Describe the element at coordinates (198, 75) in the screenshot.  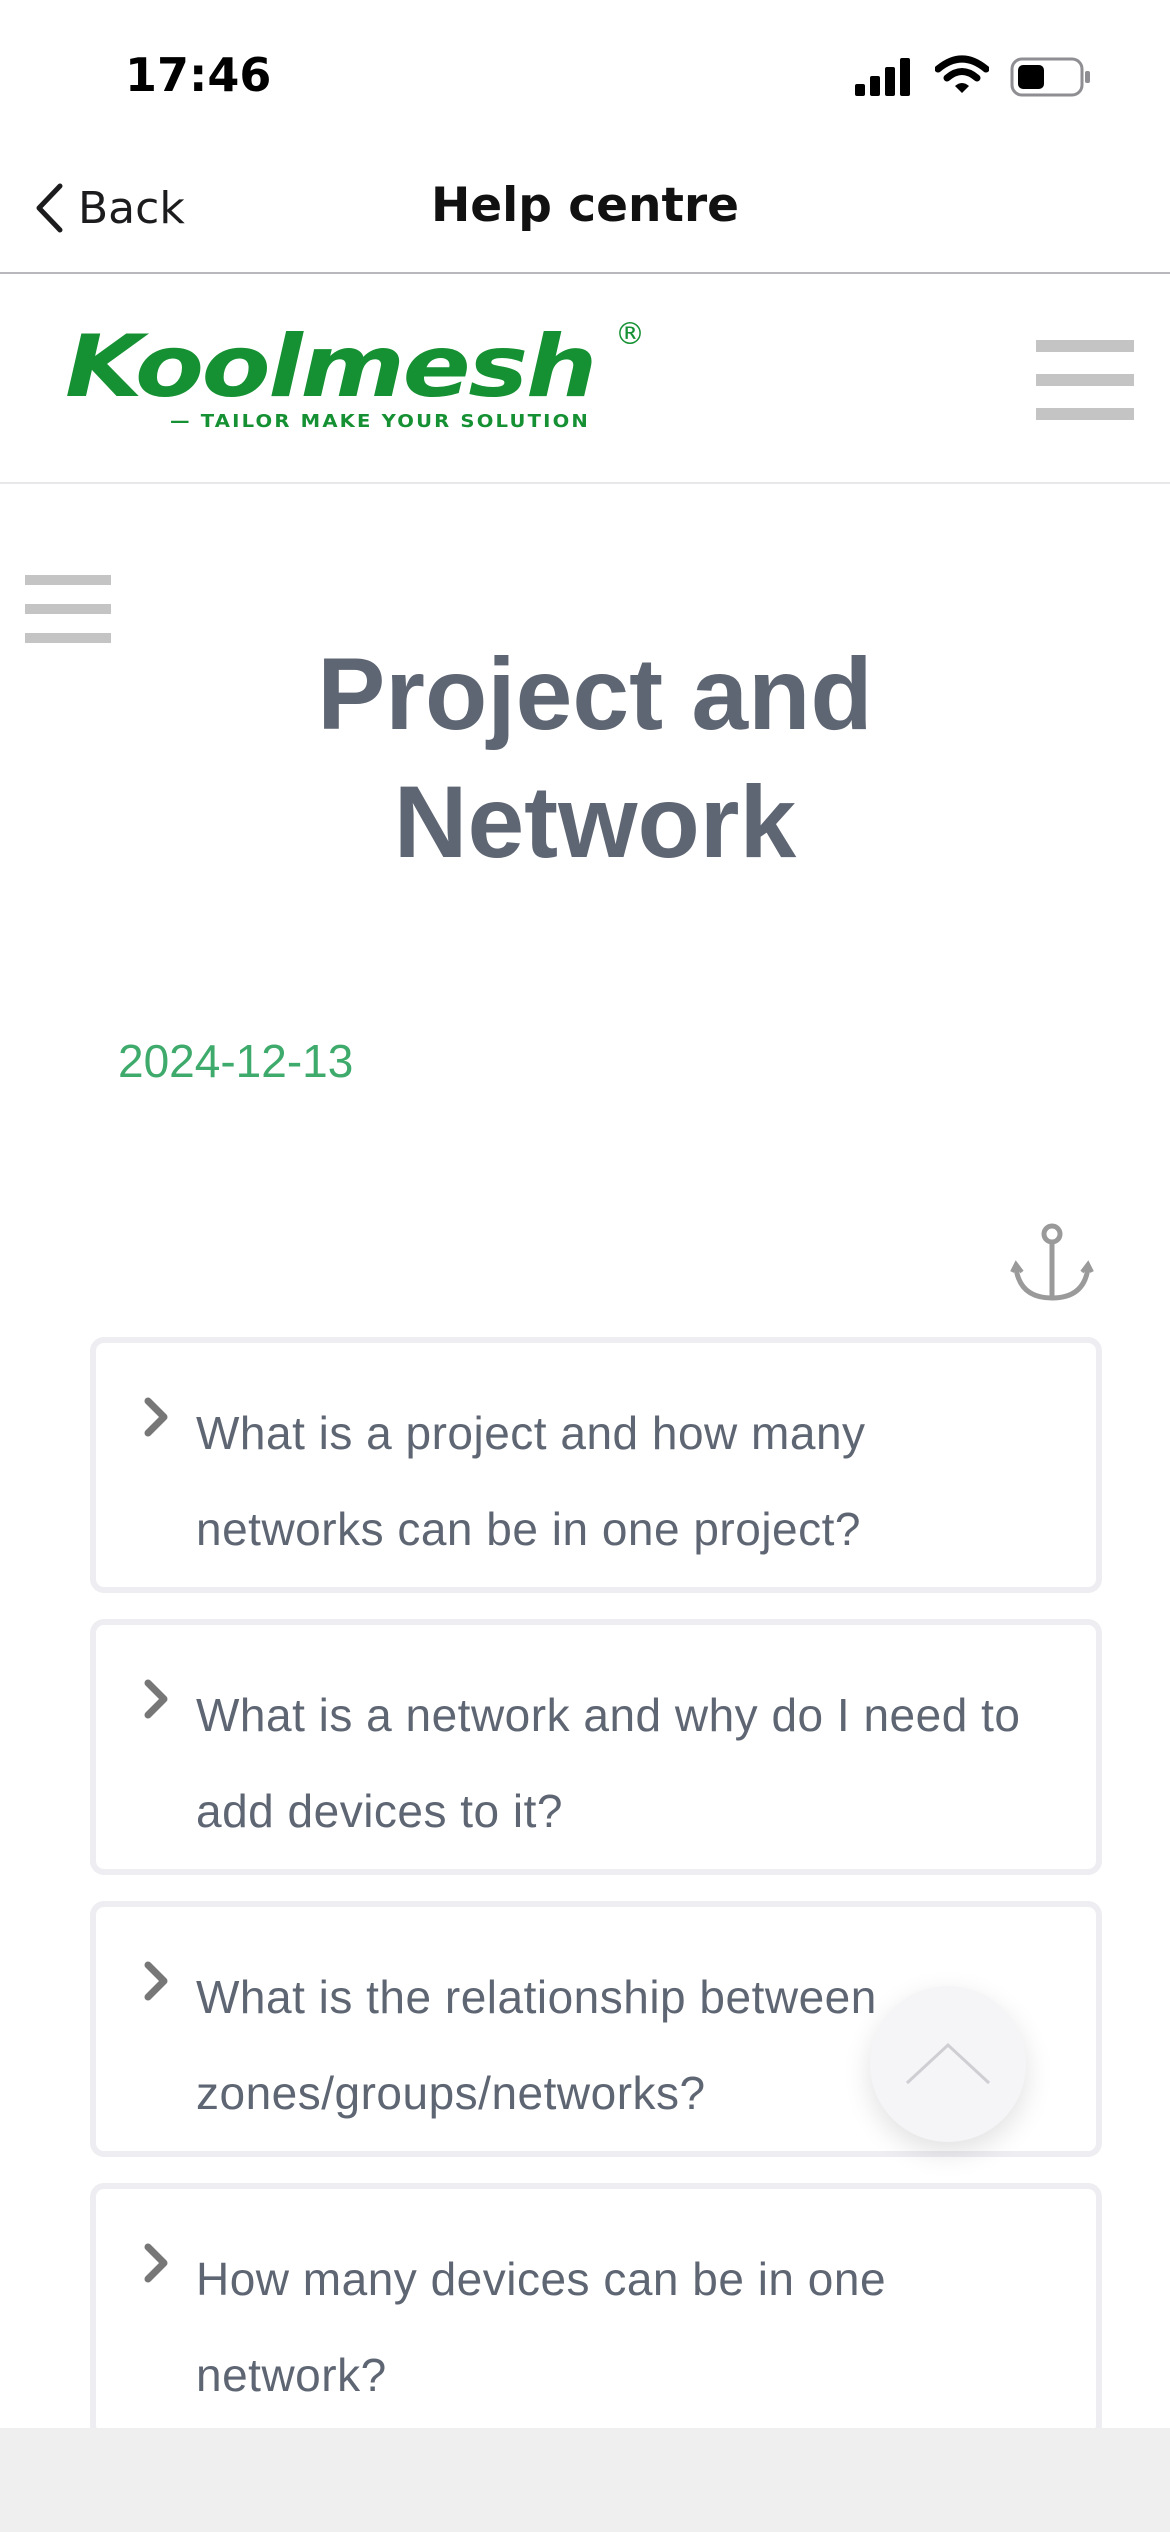
I see `status-time: 17:46` at that location.